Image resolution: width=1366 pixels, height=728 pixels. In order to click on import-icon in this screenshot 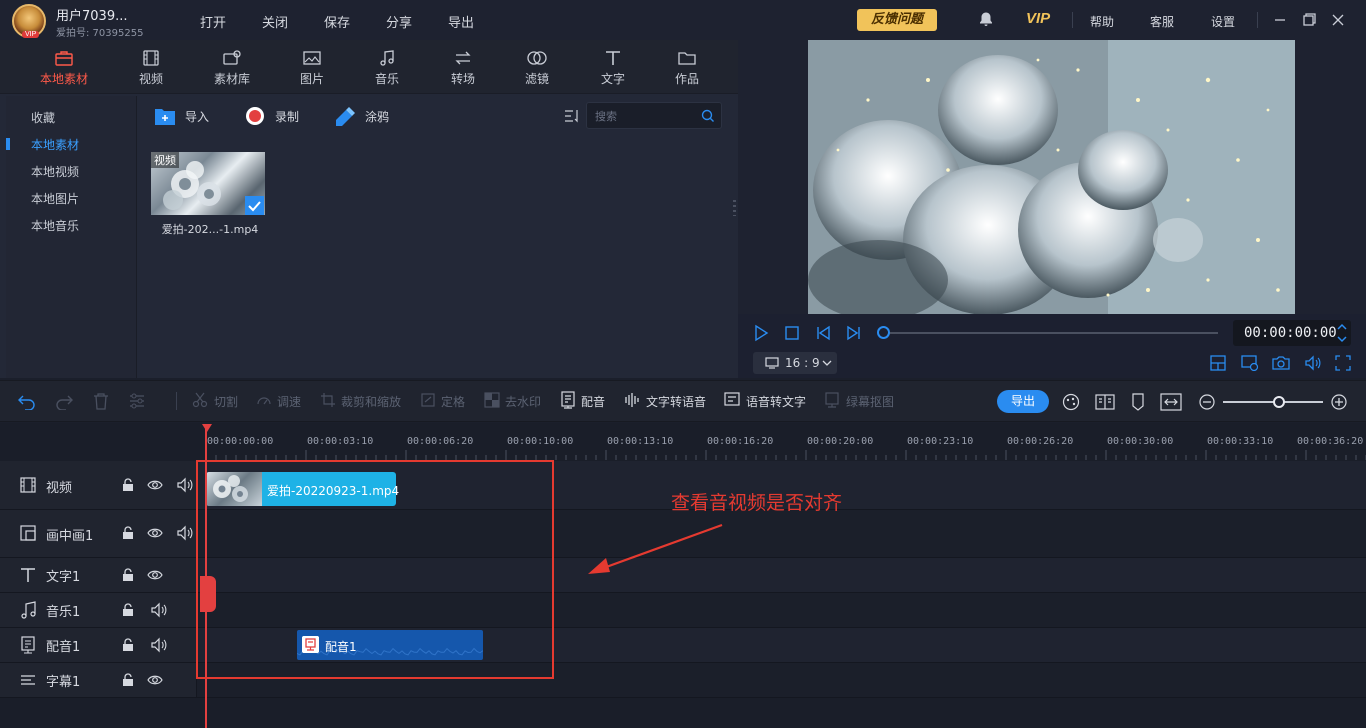, I will do `click(165, 116)`.